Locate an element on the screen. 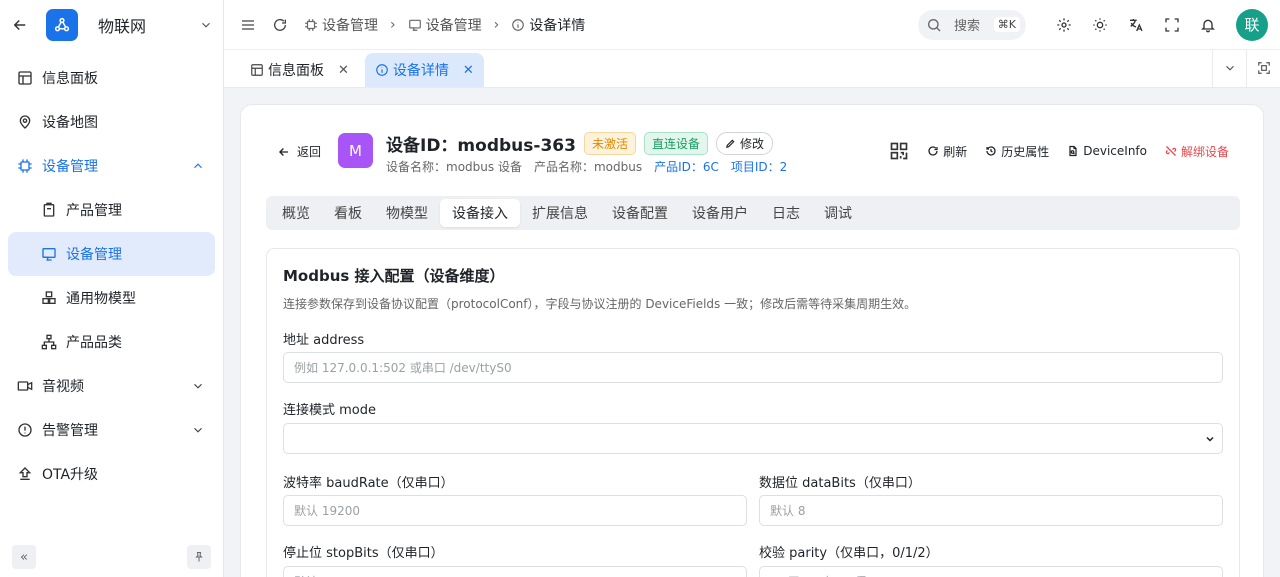 This screenshot has height=577, width=1280. device-actions: 刷新 历史属性 DeviceInfo 解绑设备 is located at coordinates (1059, 151).